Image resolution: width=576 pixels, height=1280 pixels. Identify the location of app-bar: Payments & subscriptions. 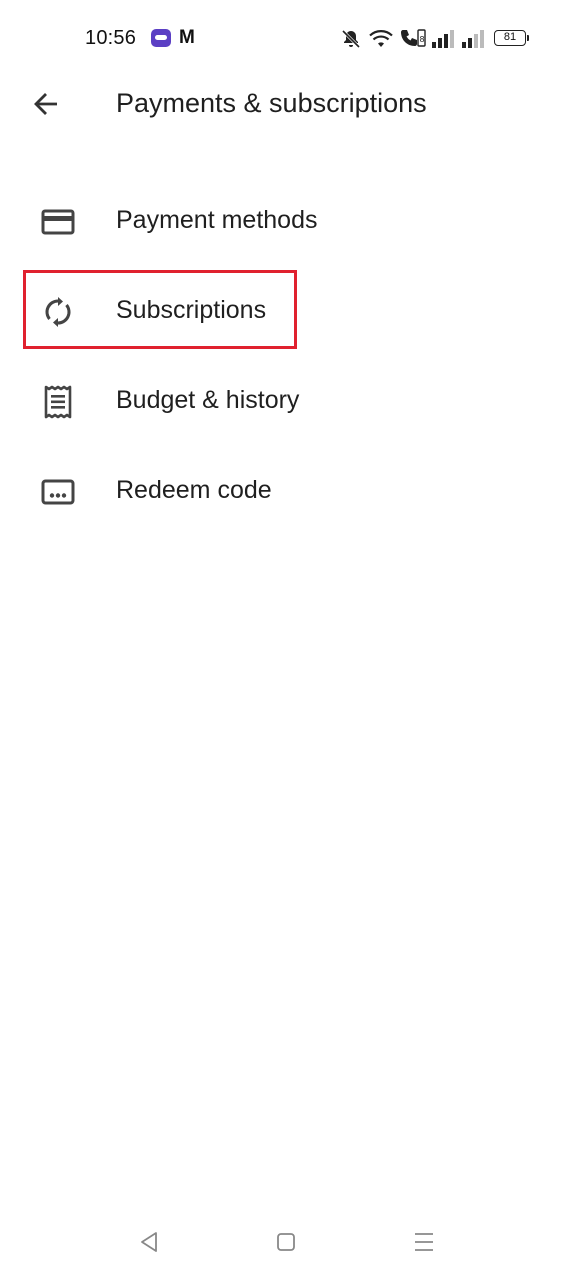
(288, 104).